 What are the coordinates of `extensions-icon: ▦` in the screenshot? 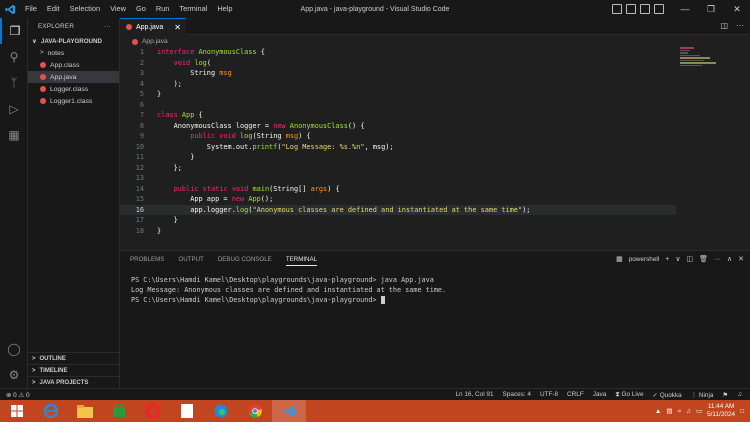 It's located at (14, 135).